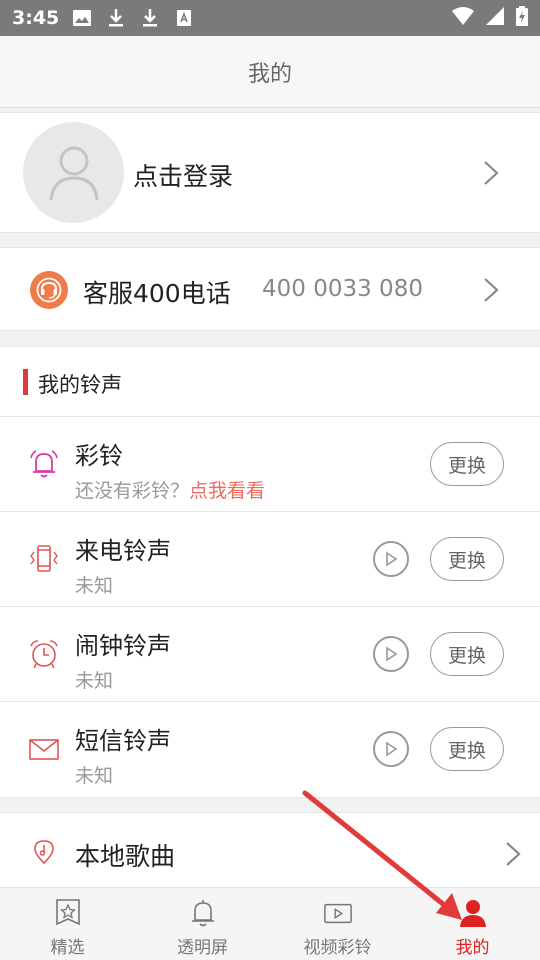 Image resolution: width=540 pixels, height=960 pixels. I want to click on tab-label: 视频彩铃, so click(337, 948).